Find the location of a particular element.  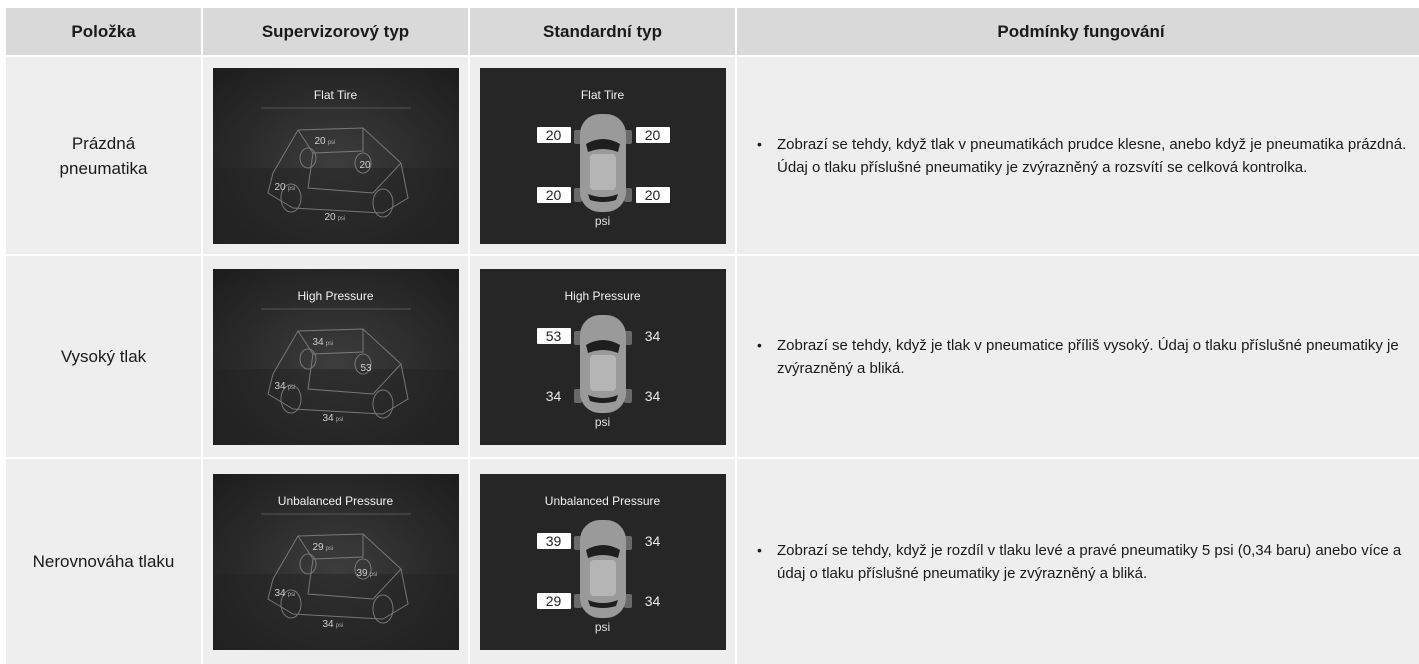

header-standard: Standardní typ is located at coordinates (602, 31).